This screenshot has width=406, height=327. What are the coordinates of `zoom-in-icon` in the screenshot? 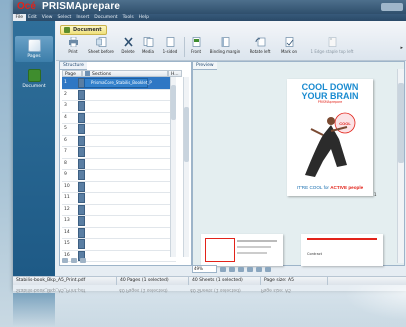 It's located at (232, 269).